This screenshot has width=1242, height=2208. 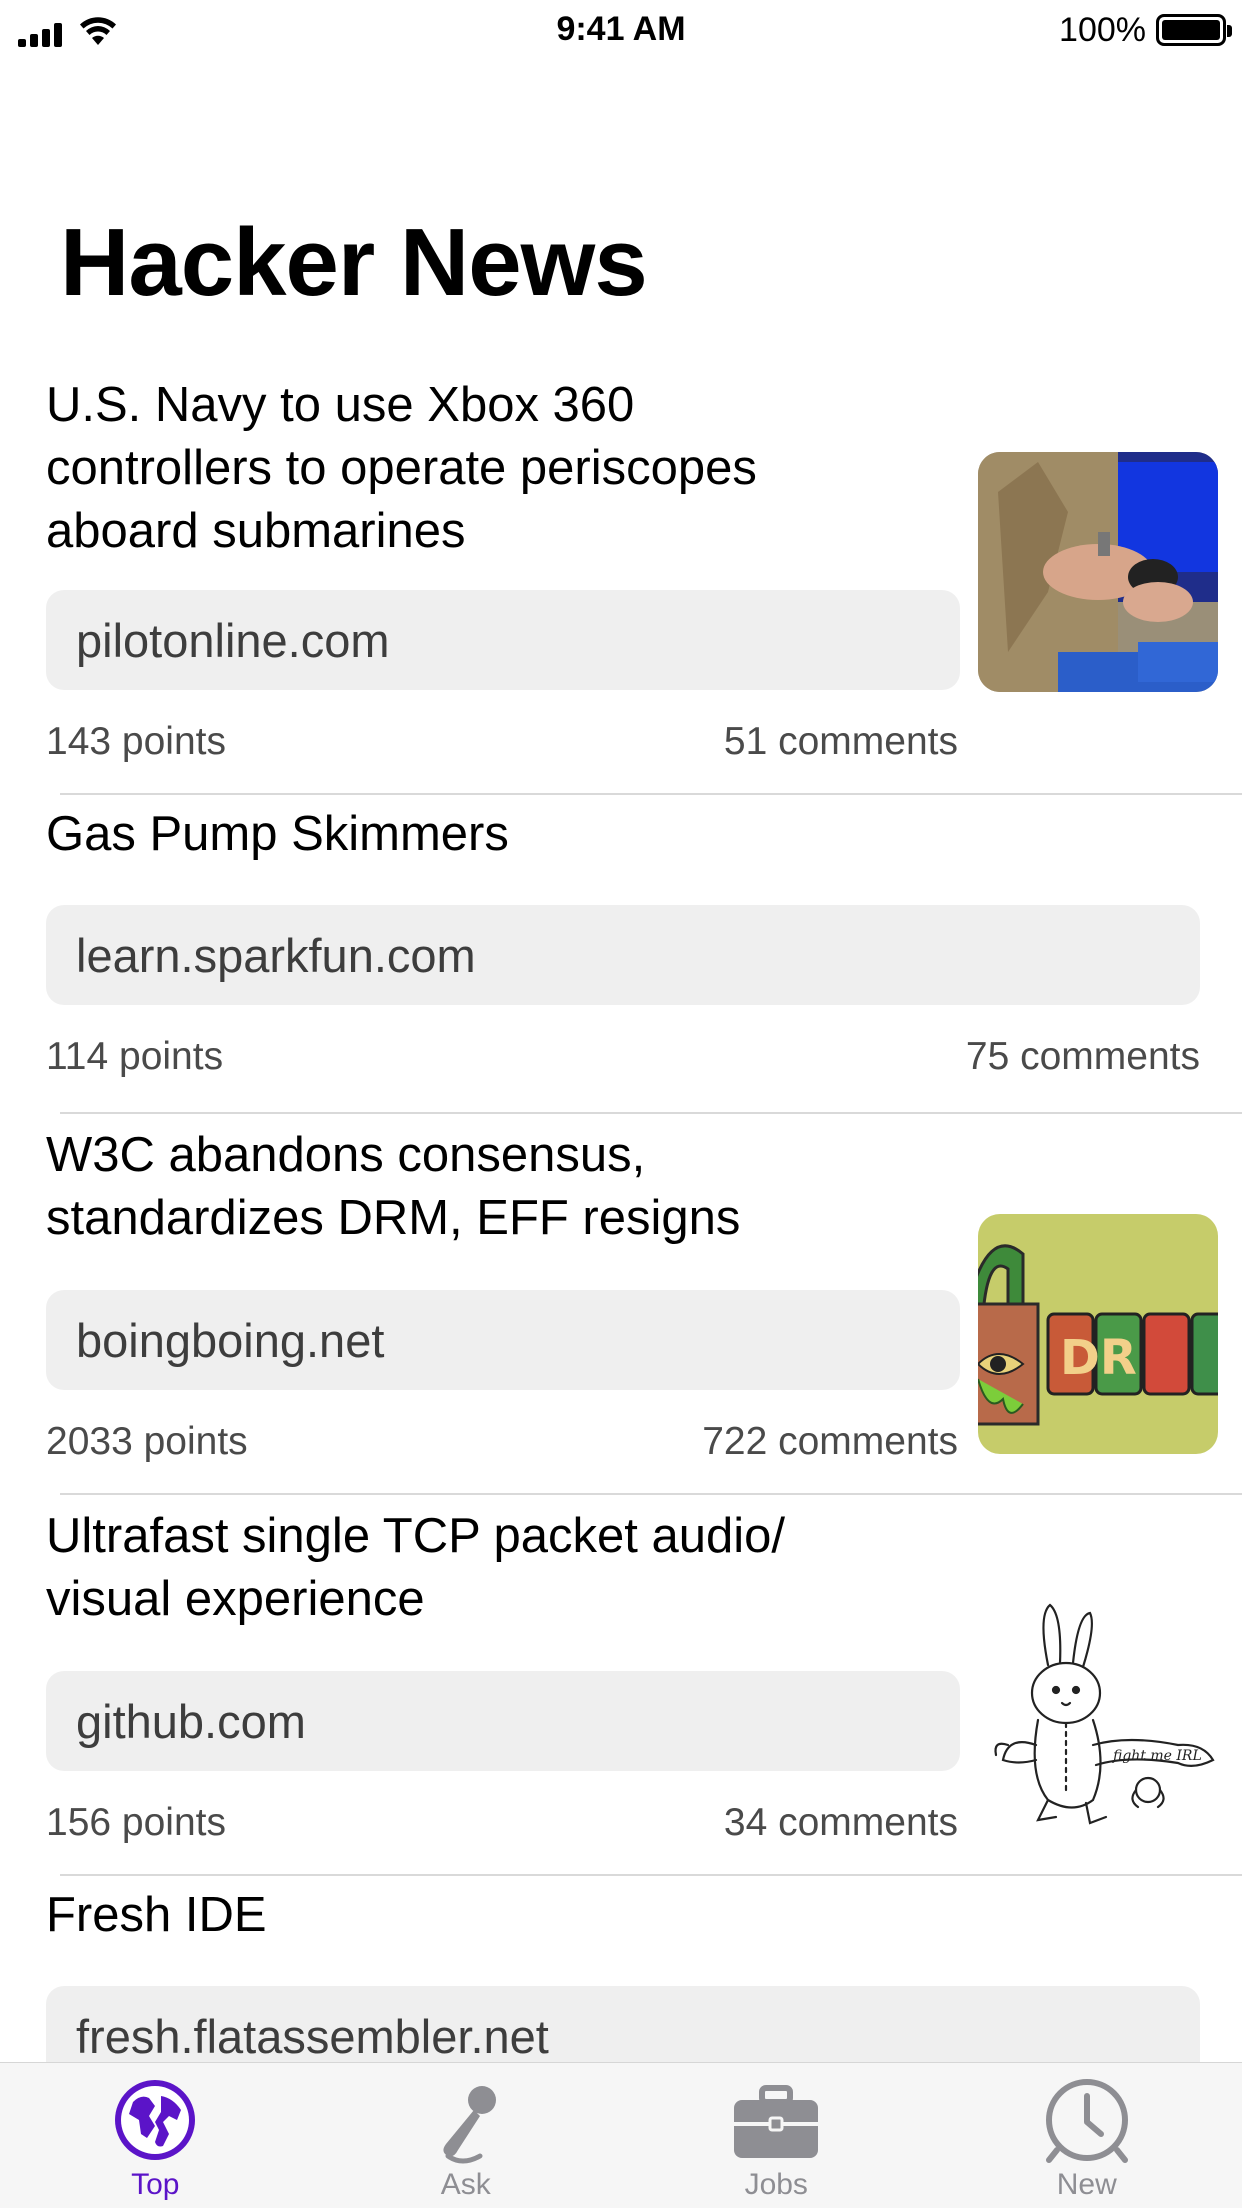 What do you see at coordinates (503, 1340) in the screenshot?
I see `story-url-button: boingboing.net` at bounding box center [503, 1340].